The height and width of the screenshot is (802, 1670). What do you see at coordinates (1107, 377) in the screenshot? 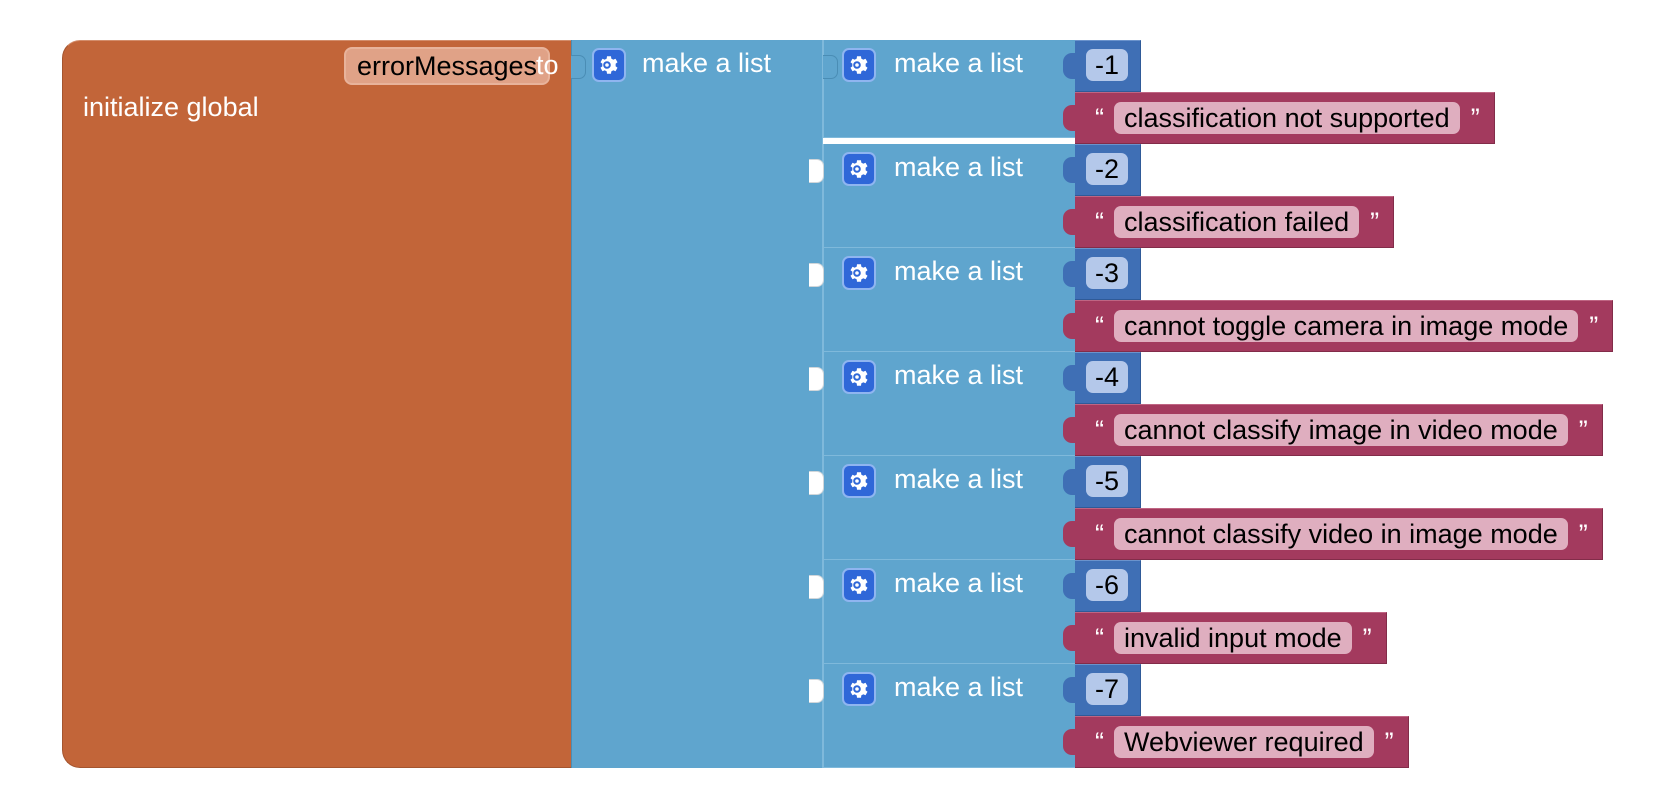
I see `number-field: -4` at bounding box center [1107, 377].